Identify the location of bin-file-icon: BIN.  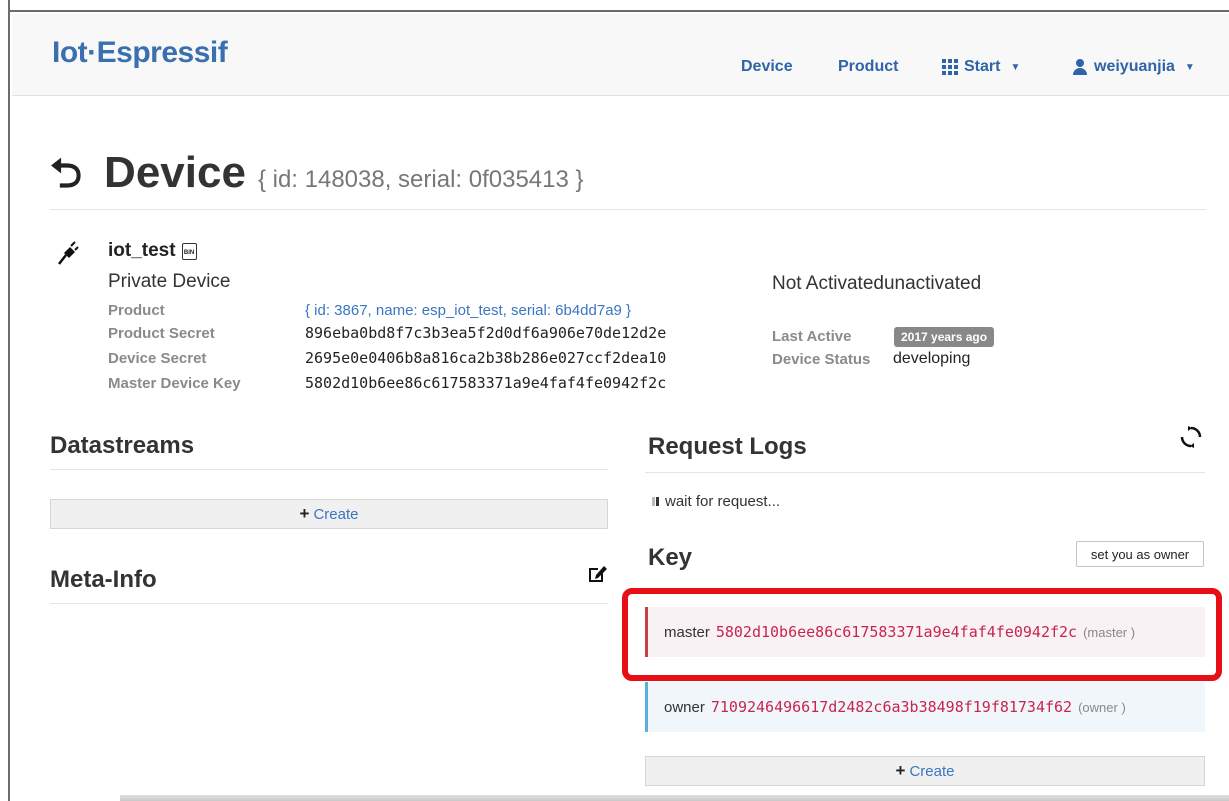
(189, 251).